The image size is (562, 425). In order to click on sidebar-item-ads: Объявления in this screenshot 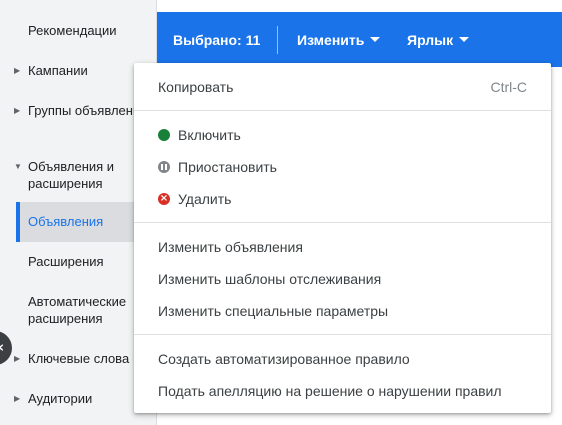, I will do `click(75, 222)`.